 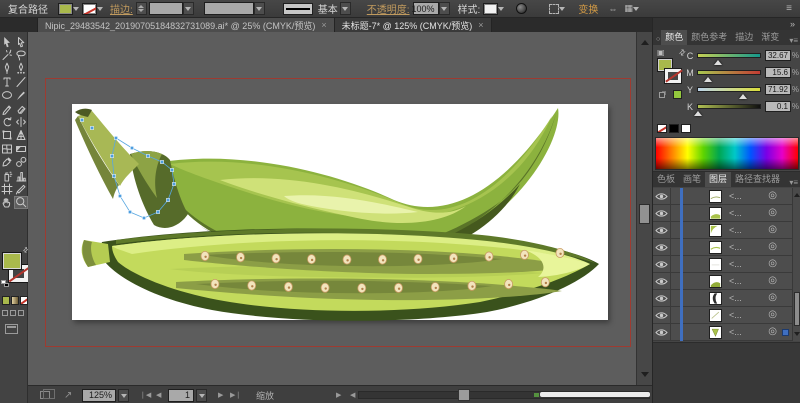 I want to click on hscroll-right-icon: ◀, so click(x=352, y=394).